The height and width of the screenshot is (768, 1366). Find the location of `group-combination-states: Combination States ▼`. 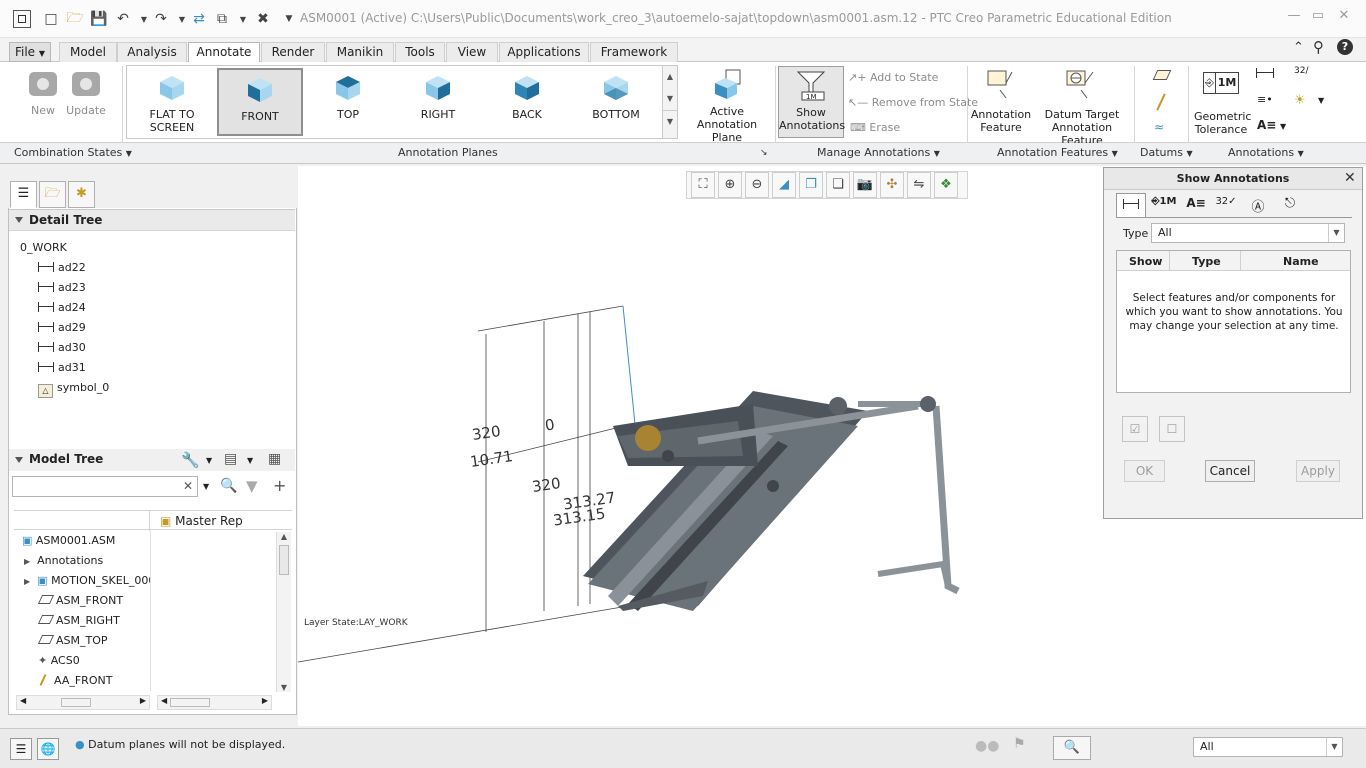

group-combination-states: Combination States ▼ is located at coordinates (73, 153).